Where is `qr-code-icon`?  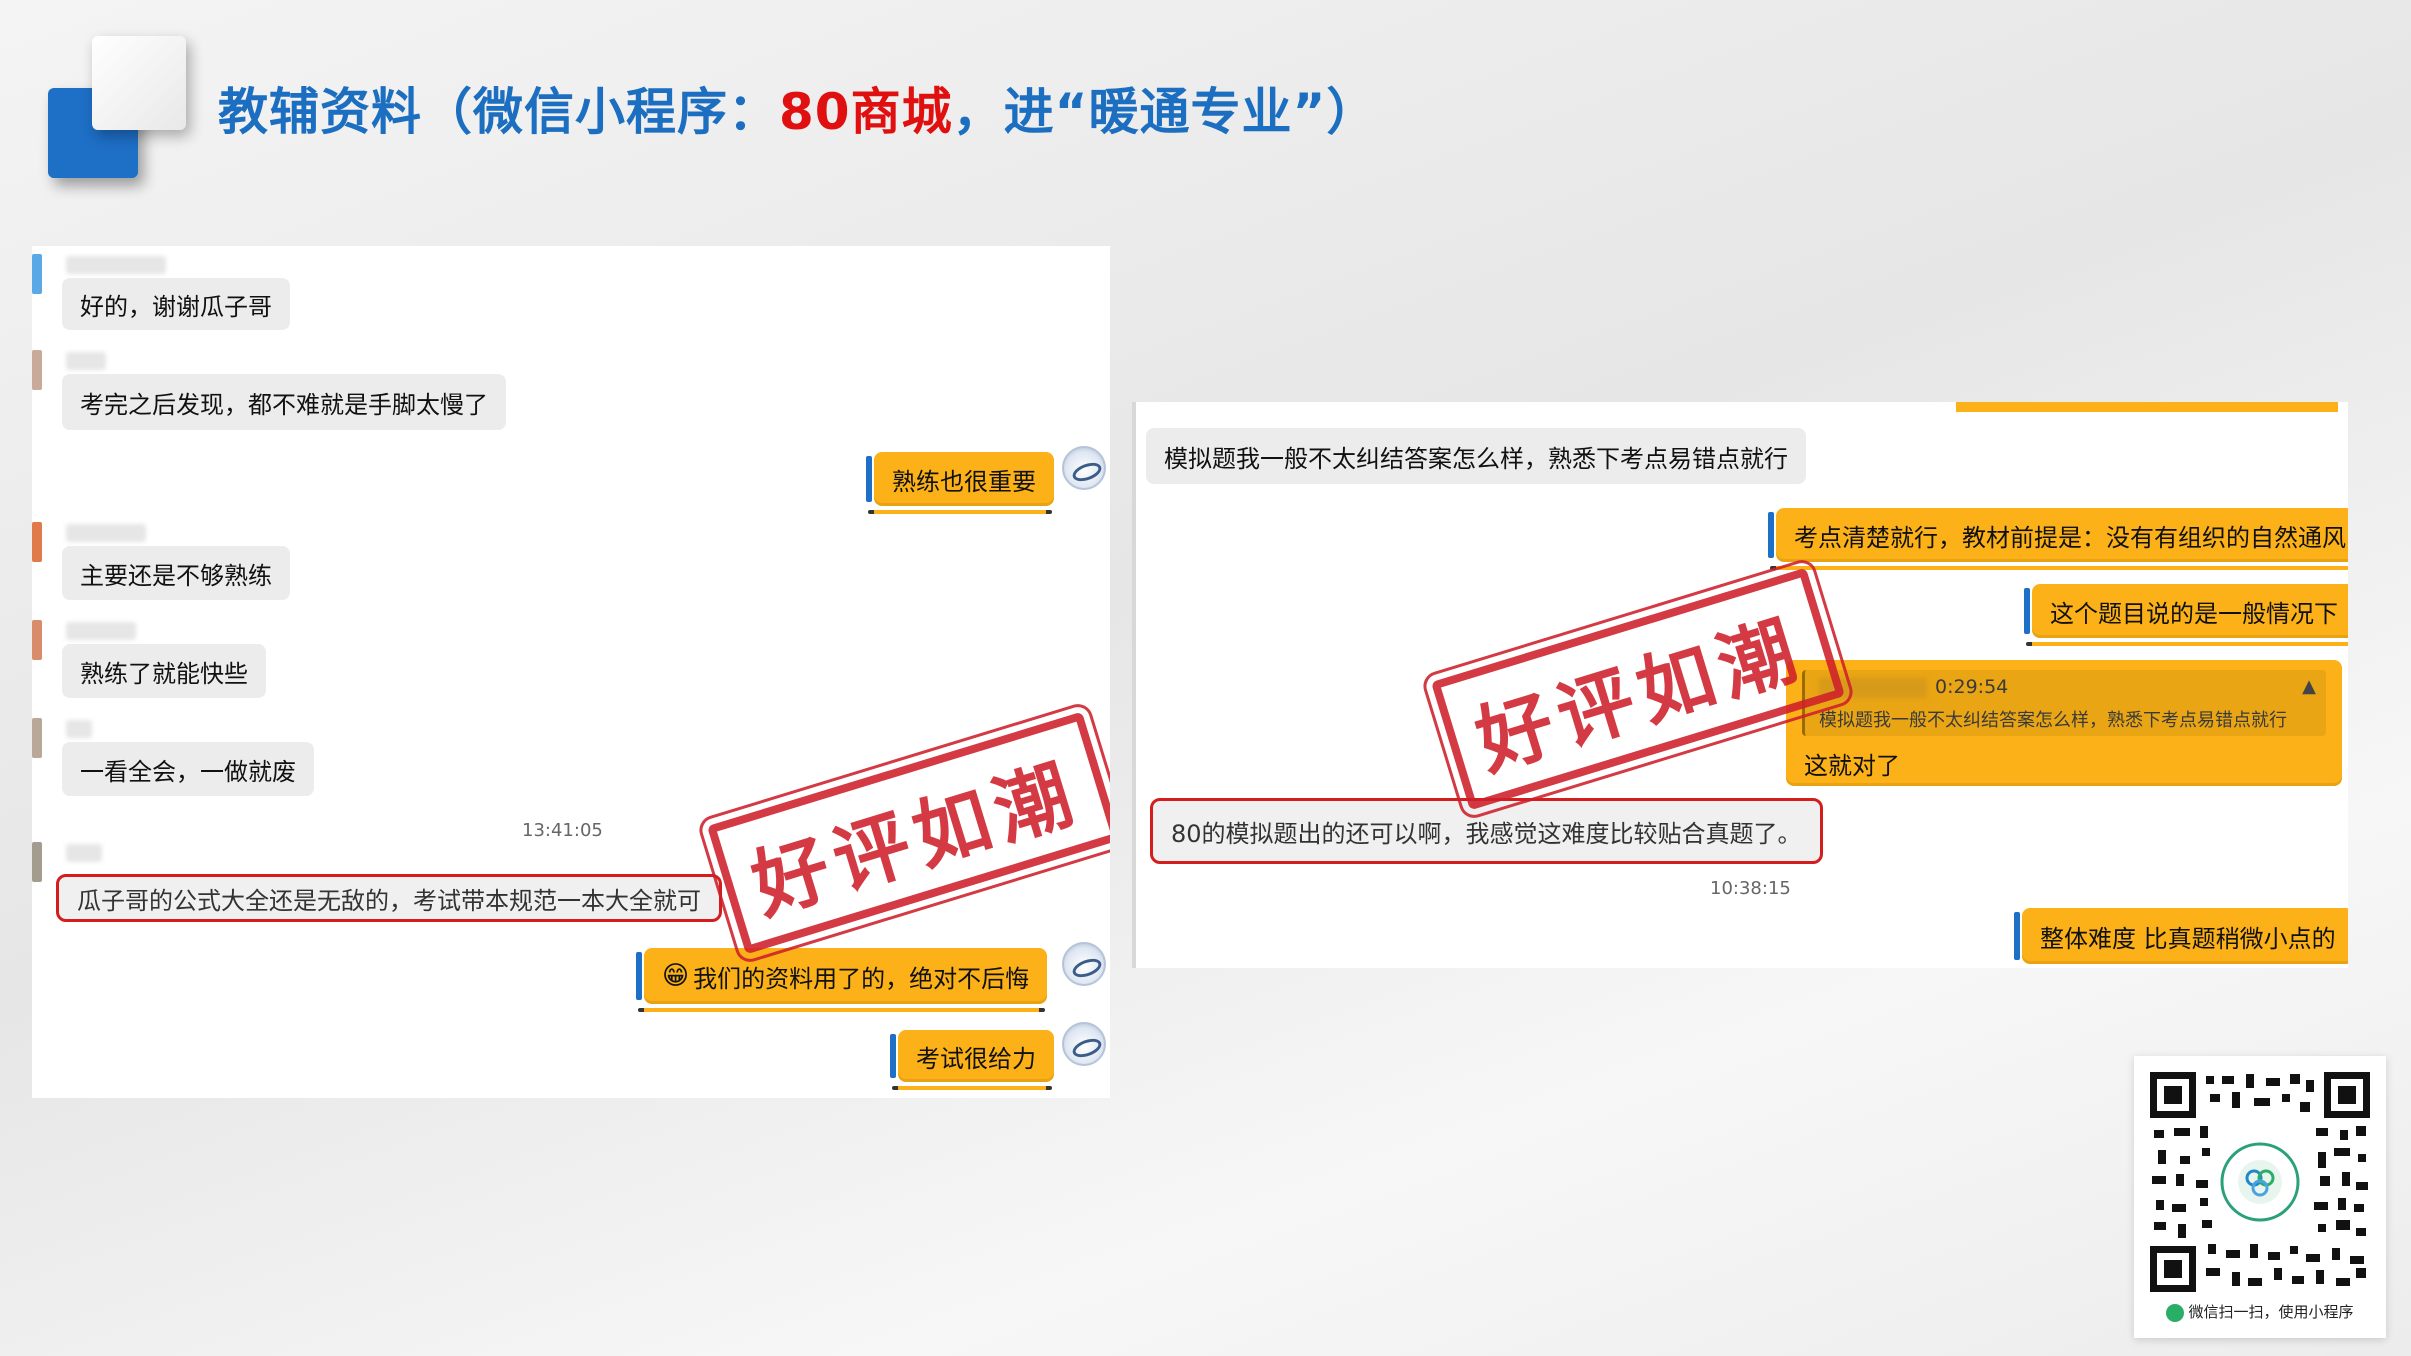 qr-code-icon is located at coordinates (2260, 1182).